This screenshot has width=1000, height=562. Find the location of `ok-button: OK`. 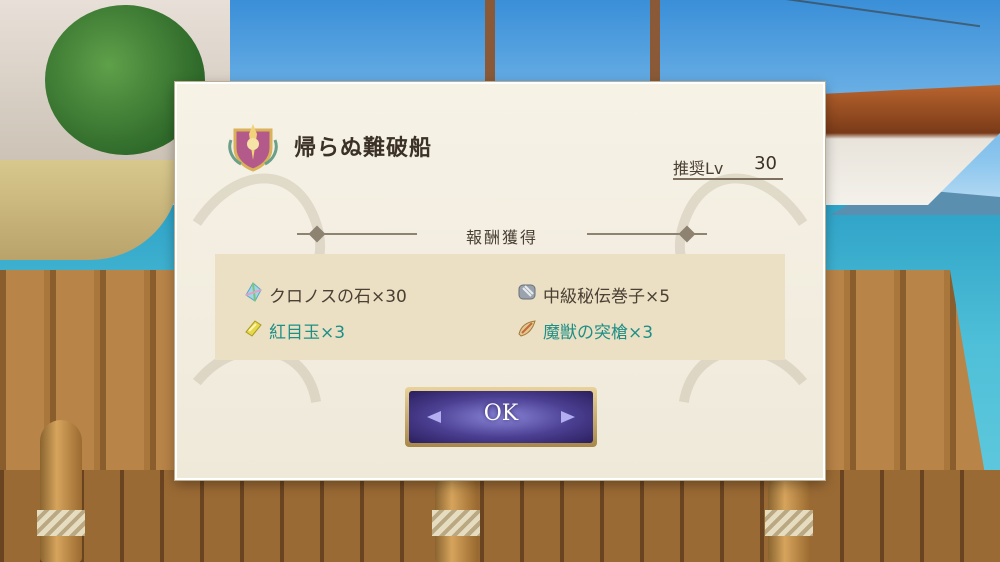

ok-button: OK is located at coordinates (501, 417).